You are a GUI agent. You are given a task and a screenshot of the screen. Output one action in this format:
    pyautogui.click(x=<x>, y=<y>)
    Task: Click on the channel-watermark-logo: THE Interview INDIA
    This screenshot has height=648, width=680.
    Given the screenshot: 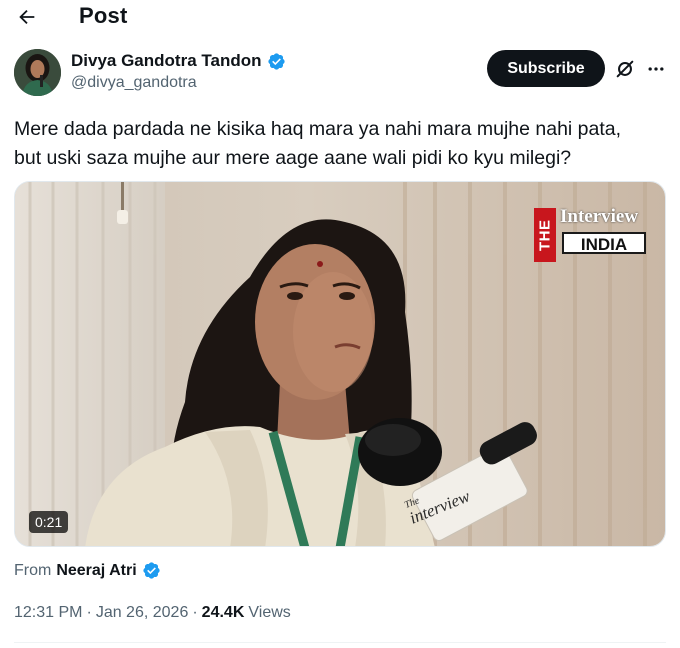 What is the action you would take?
    pyautogui.click(x=591, y=233)
    